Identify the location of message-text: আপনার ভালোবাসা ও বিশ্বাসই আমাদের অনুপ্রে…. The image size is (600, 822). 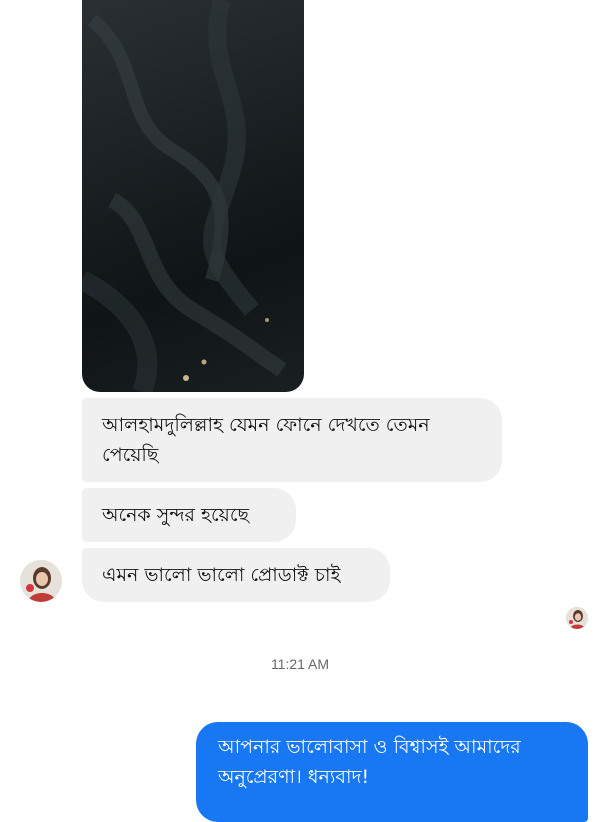
(369, 762).